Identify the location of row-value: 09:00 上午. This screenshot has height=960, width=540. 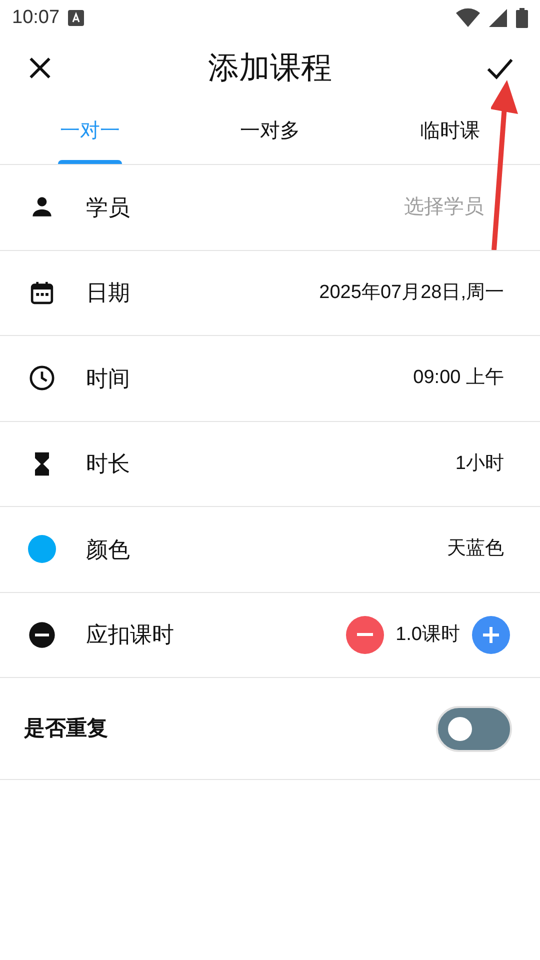
(458, 378).